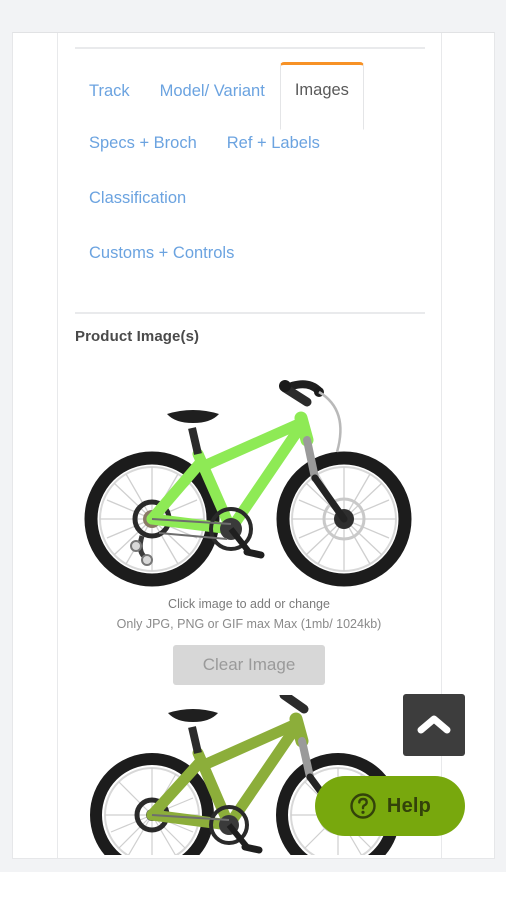 This screenshot has width=506, height=900. What do you see at coordinates (257, 142) in the screenshot?
I see `tab-row-2: Specs + Broch Ref + Labels` at bounding box center [257, 142].